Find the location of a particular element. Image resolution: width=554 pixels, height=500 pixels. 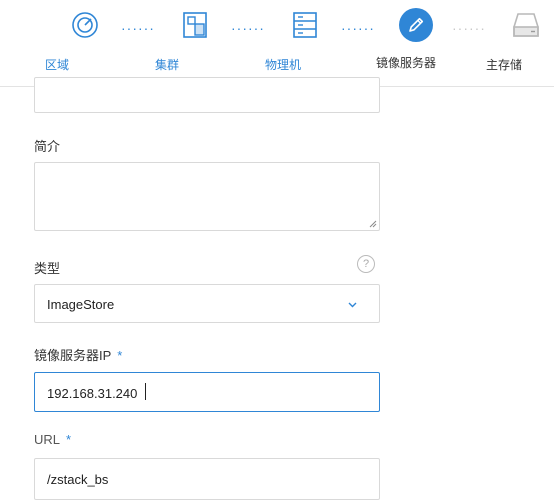

step-cluster: 集群 is located at coordinates (195, 41).